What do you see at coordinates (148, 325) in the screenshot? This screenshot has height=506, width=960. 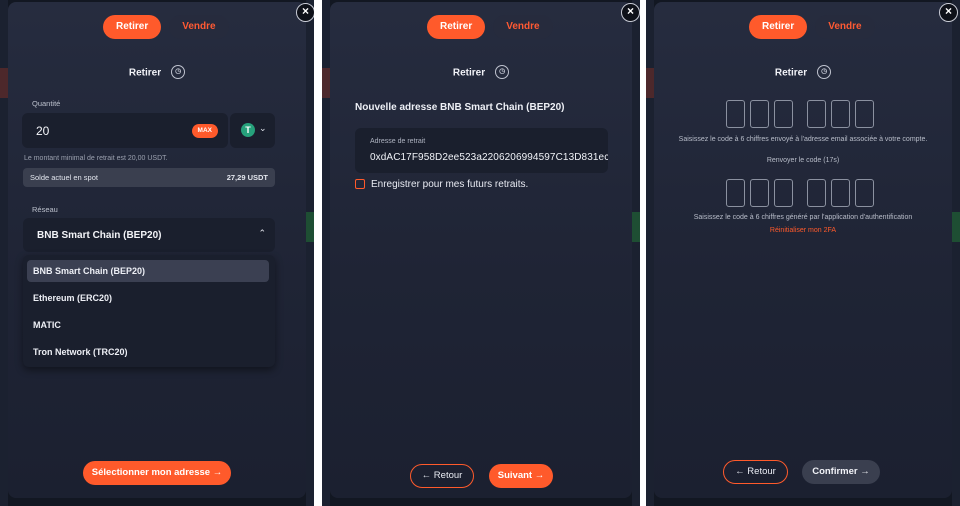 I see `network-option: MATIC` at bounding box center [148, 325].